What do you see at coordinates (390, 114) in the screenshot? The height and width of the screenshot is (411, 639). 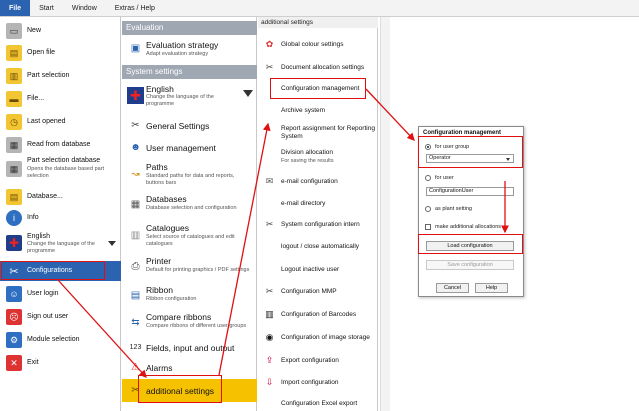 I see `arrow-configuration-management-to-dialog` at bounding box center [390, 114].